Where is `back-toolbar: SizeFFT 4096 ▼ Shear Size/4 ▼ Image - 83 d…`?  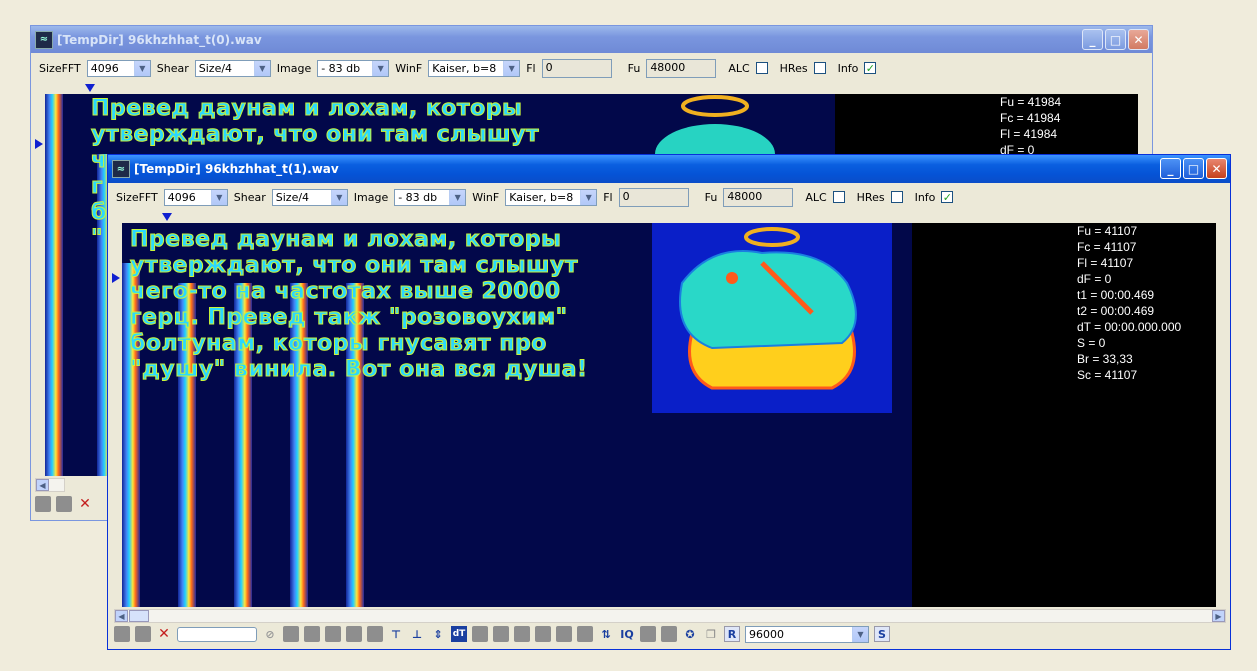
back-toolbar: SizeFFT 4096 ▼ Shear Size/4 ▼ Image - 83 d… is located at coordinates (591, 68).